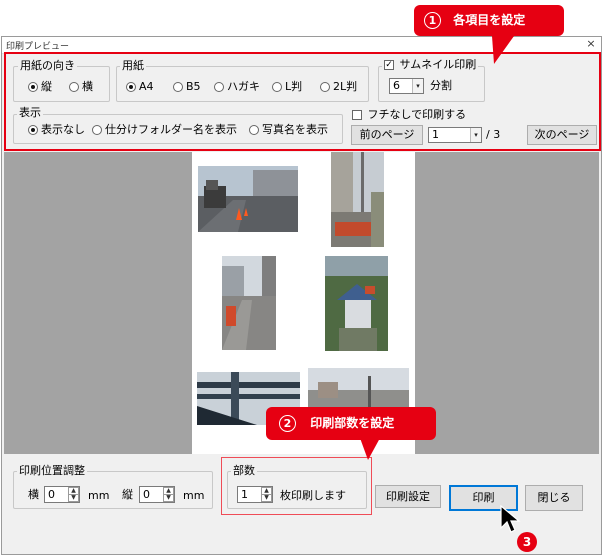 The height and width of the screenshot is (557, 603). Describe the element at coordinates (503, 50) in the screenshot. I see `callout1-pointer` at that location.